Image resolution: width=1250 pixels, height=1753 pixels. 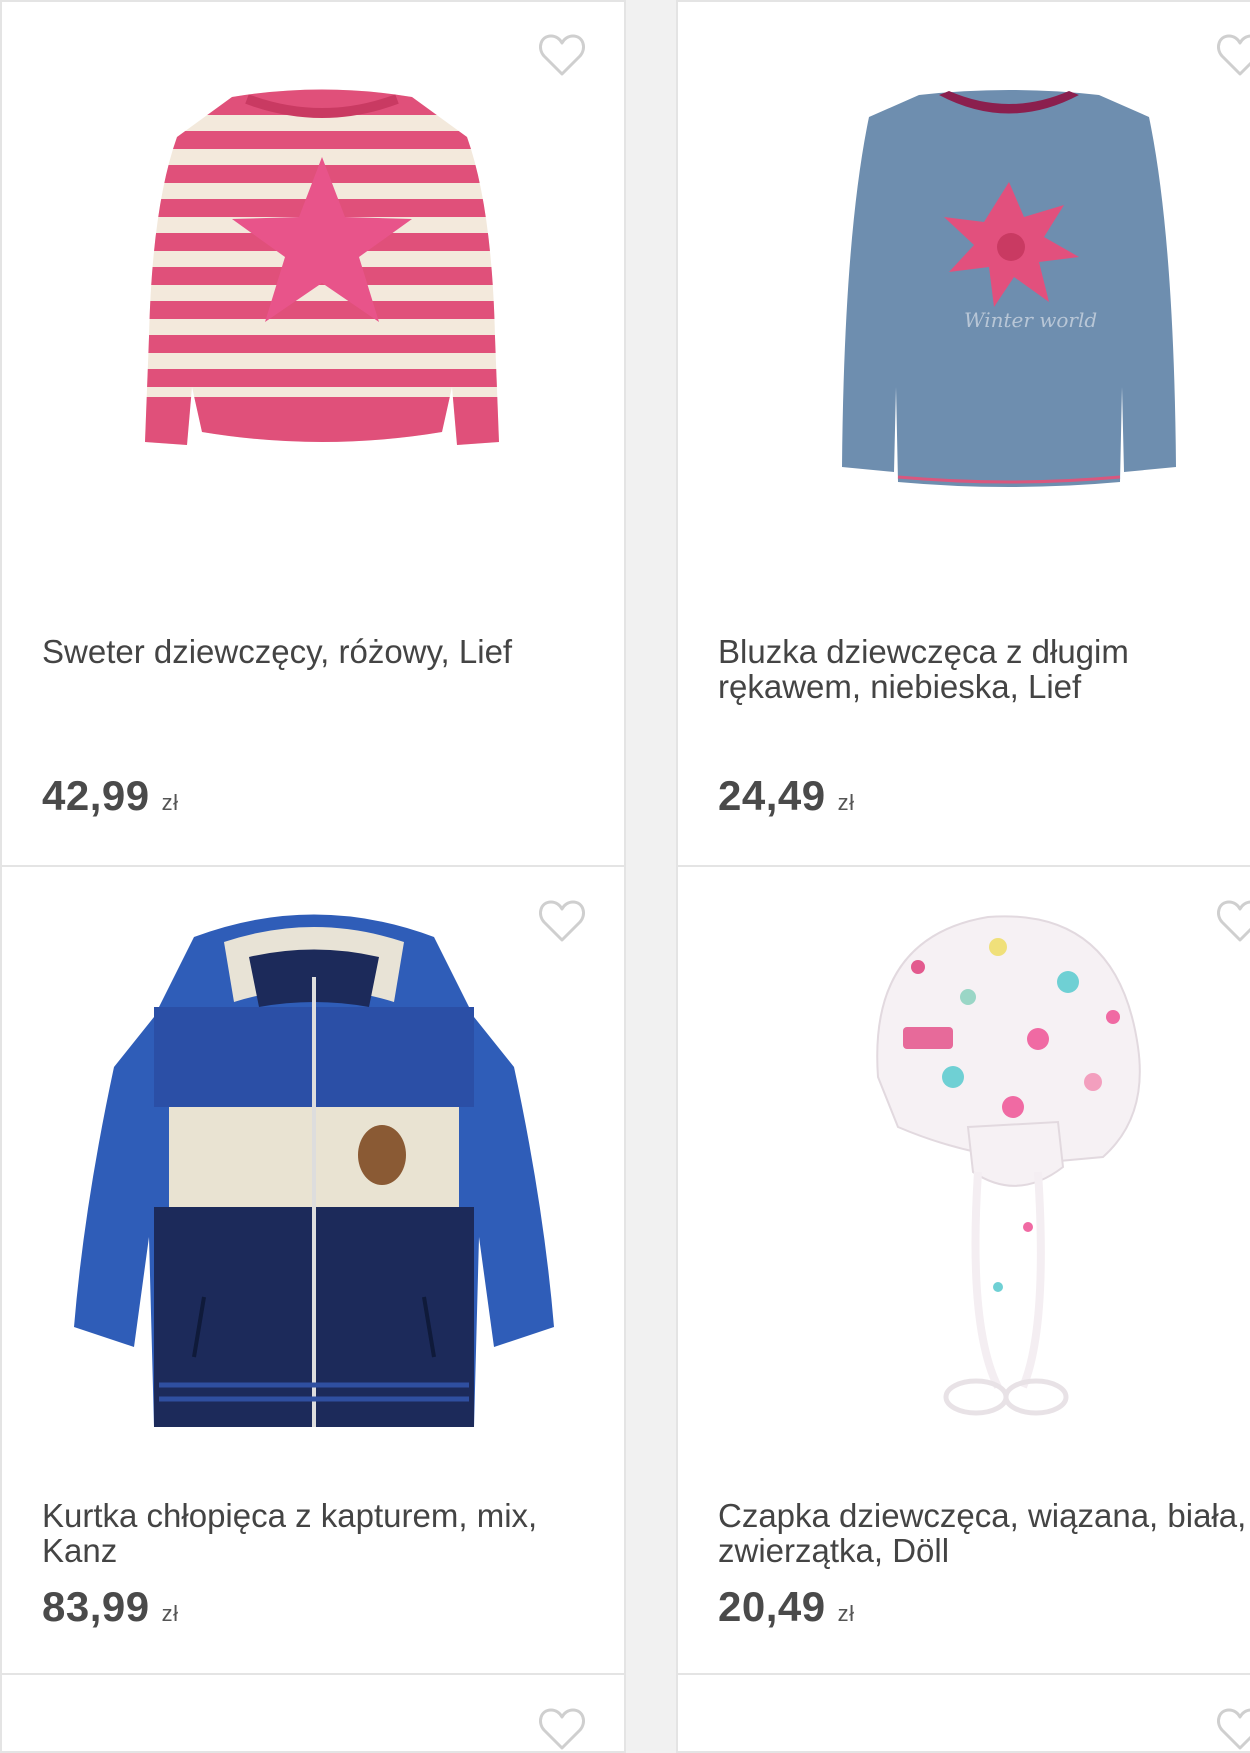 I want to click on product-image-sweater, so click(x=322, y=272).